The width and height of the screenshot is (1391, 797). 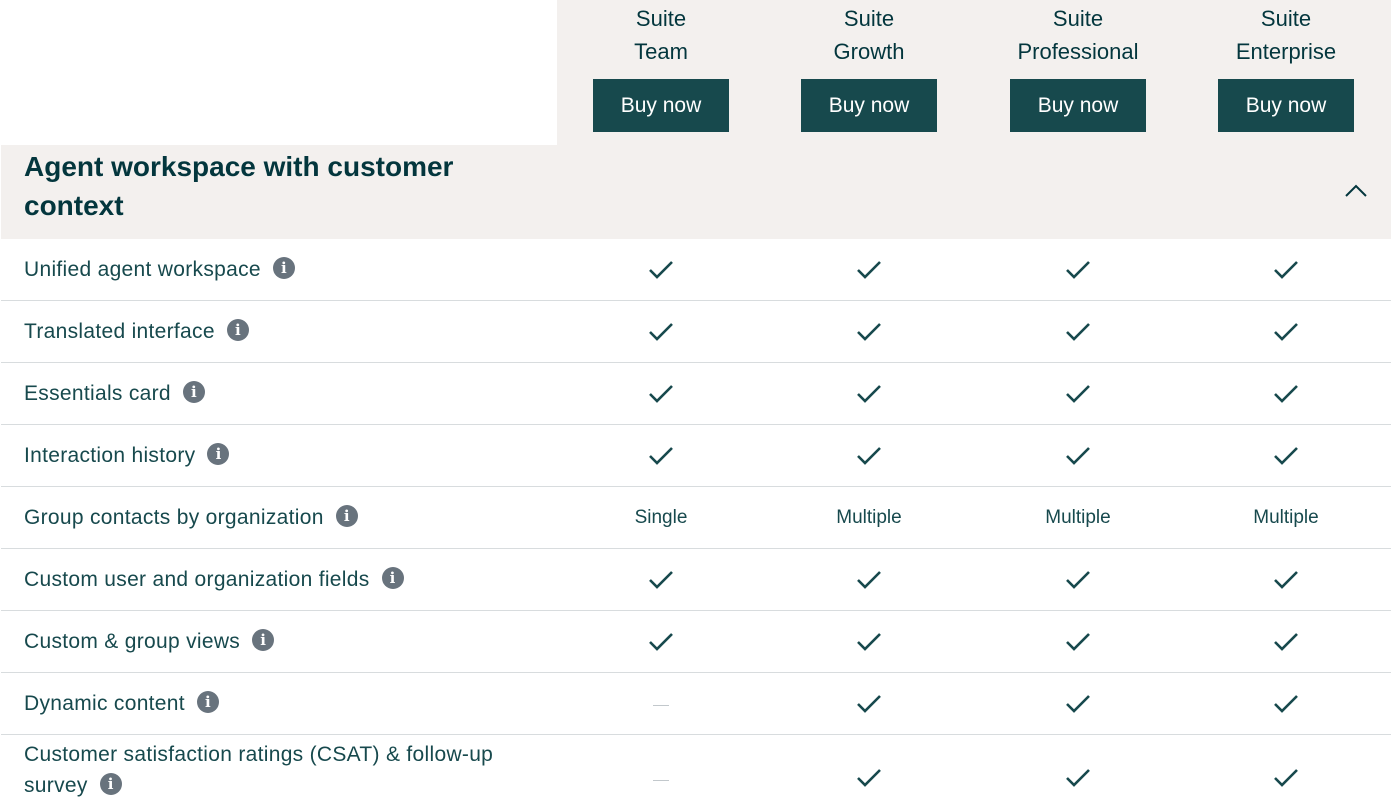 I want to click on feature-name-custom-group-views: Custom & group views i, so click(x=274, y=641).